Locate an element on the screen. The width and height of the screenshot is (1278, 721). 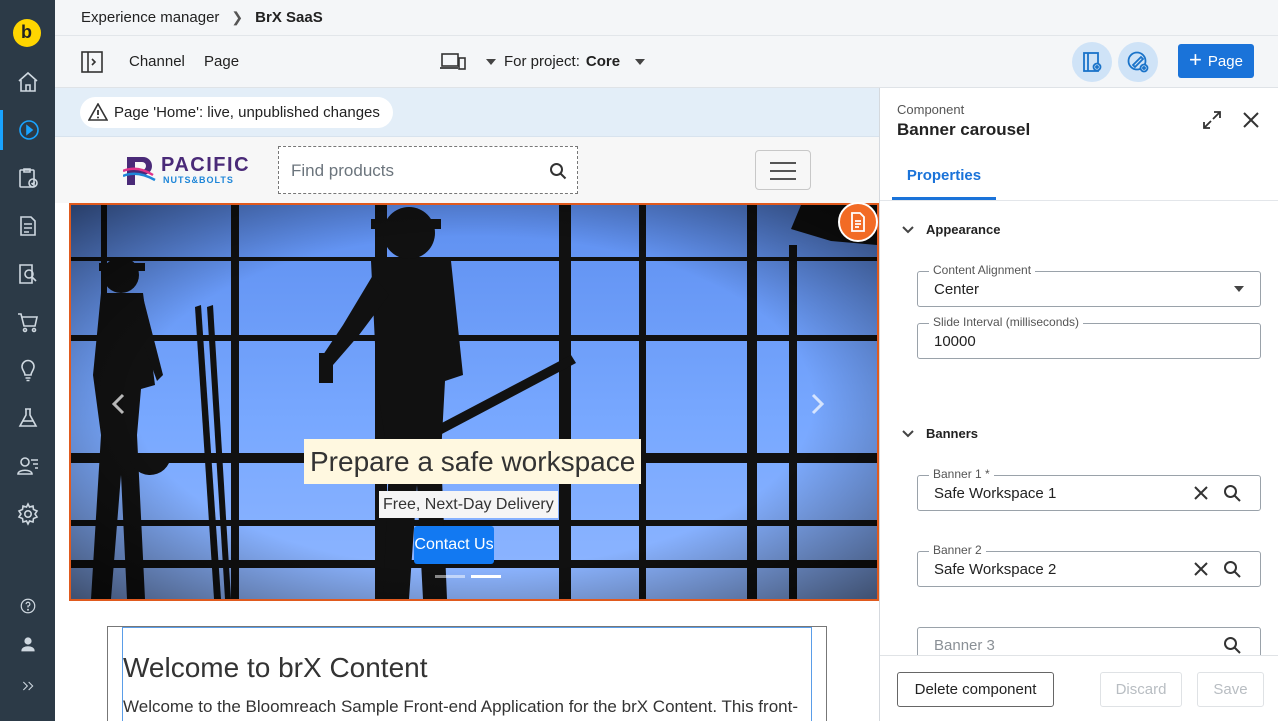
toolbar: Channel Page For project: Core + Page is located at coordinates (666, 62).